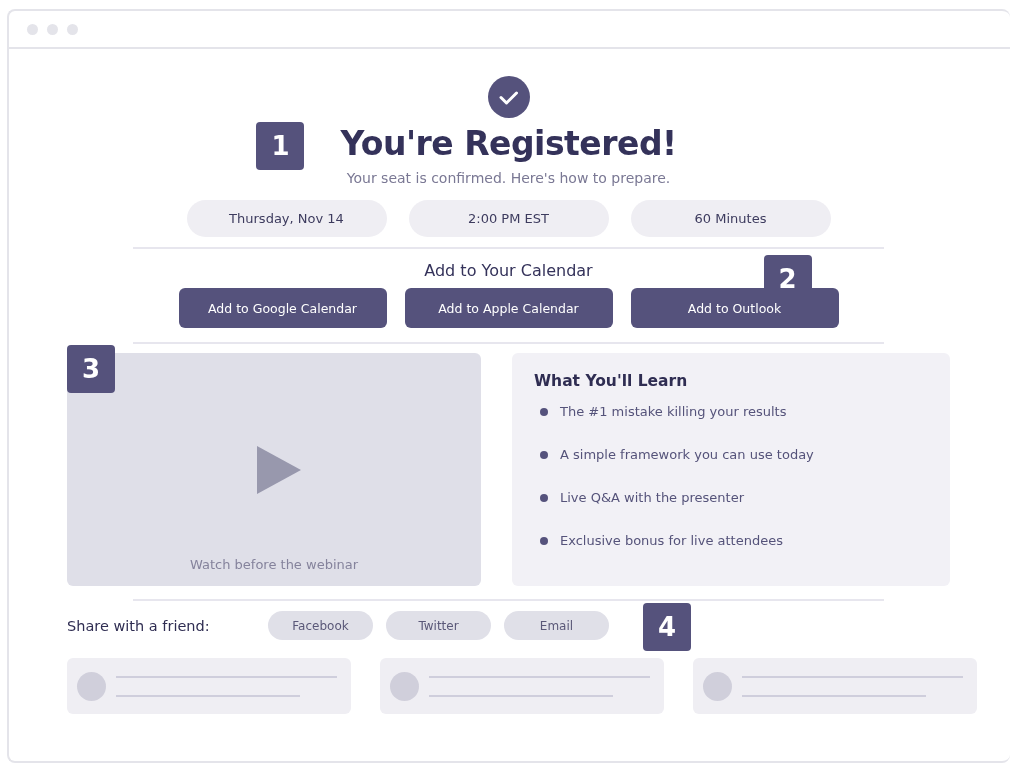 The width and height of the screenshot is (1010, 763). I want to click on event-detail-pill: 60 Minutes, so click(730, 218).